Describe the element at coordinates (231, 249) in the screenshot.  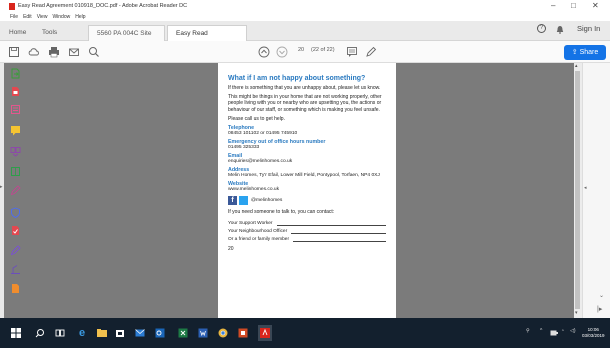
I see `page-footer-number: 20` at that location.